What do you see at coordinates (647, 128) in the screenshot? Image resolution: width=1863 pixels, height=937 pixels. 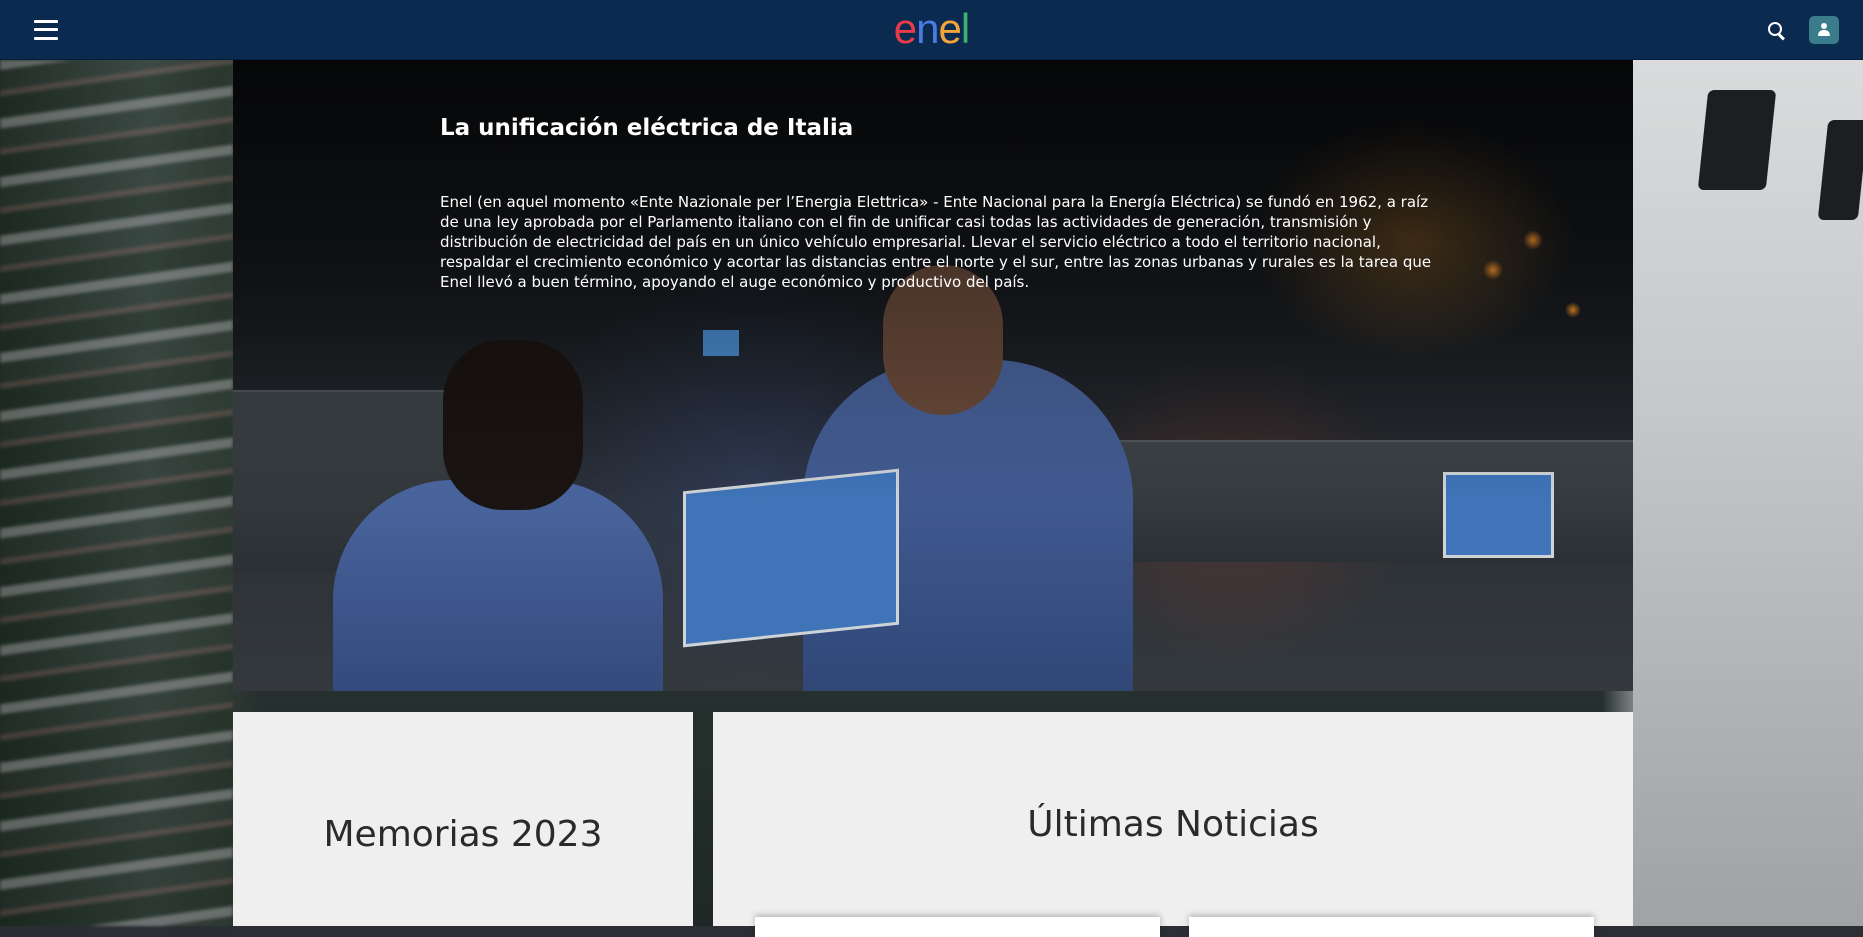 I see `hero-title: La unificación eléctrica de Italia` at bounding box center [647, 128].